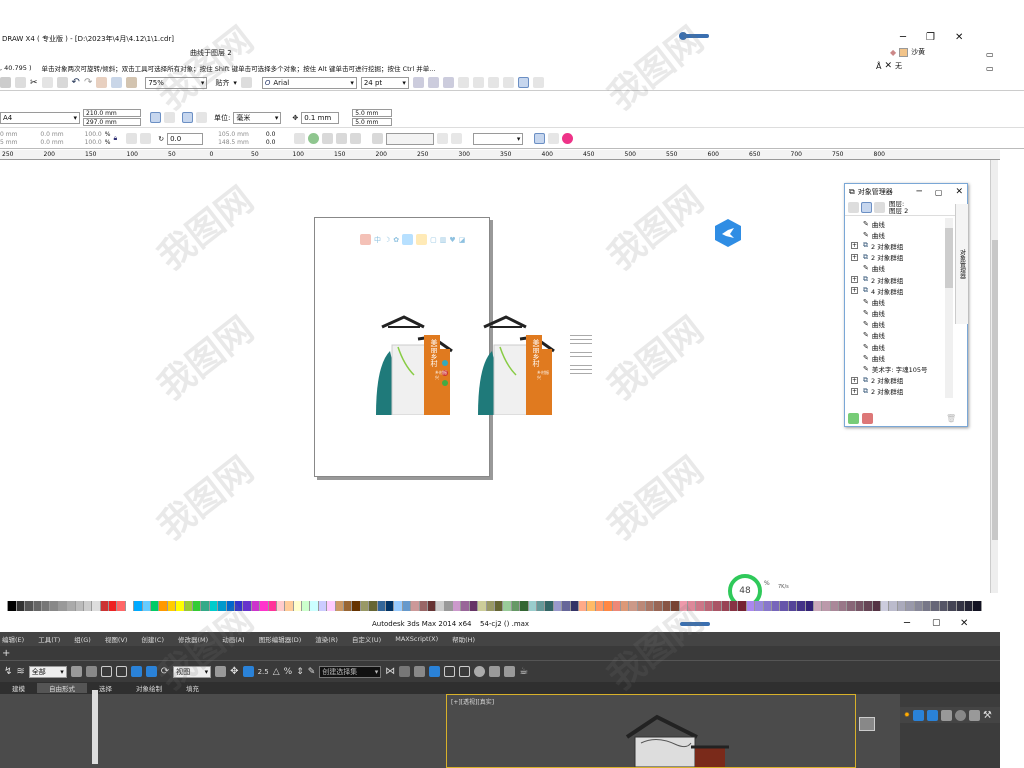  I want to click on max-menu-item: 创建(C), so click(152, 639).